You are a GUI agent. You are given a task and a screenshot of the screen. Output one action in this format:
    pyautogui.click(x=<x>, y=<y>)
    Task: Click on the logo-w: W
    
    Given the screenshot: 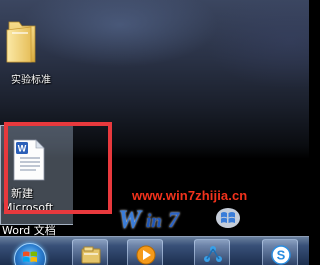 What is the action you would take?
    pyautogui.click(x=130, y=219)
    